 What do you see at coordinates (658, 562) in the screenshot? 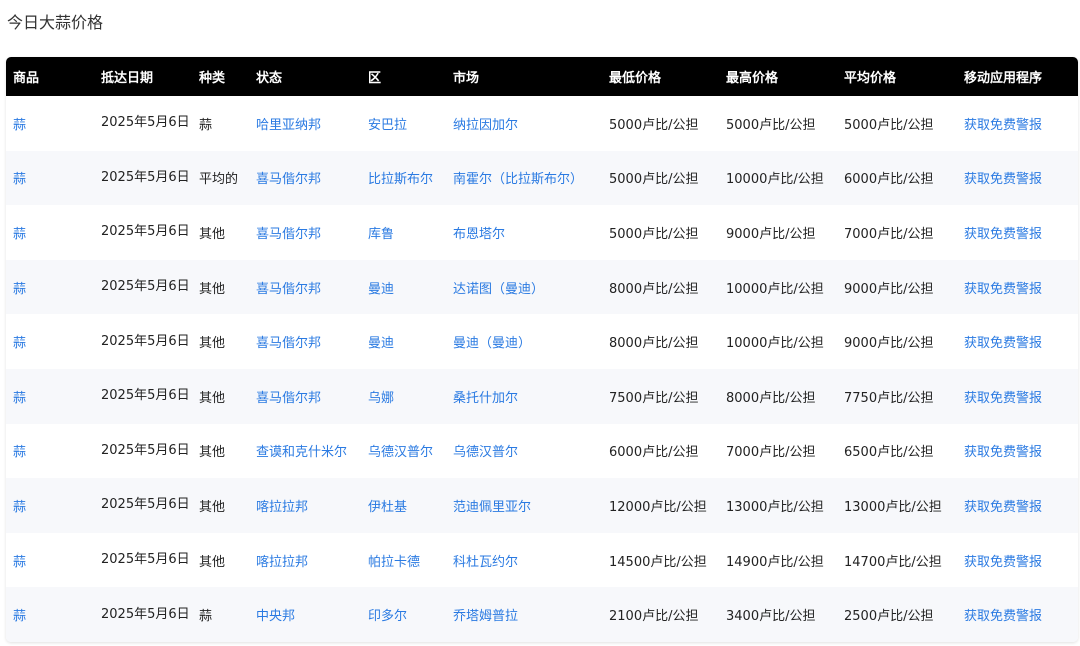
I see `min-price-cell: 14500卢比/公担` at bounding box center [658, 562].